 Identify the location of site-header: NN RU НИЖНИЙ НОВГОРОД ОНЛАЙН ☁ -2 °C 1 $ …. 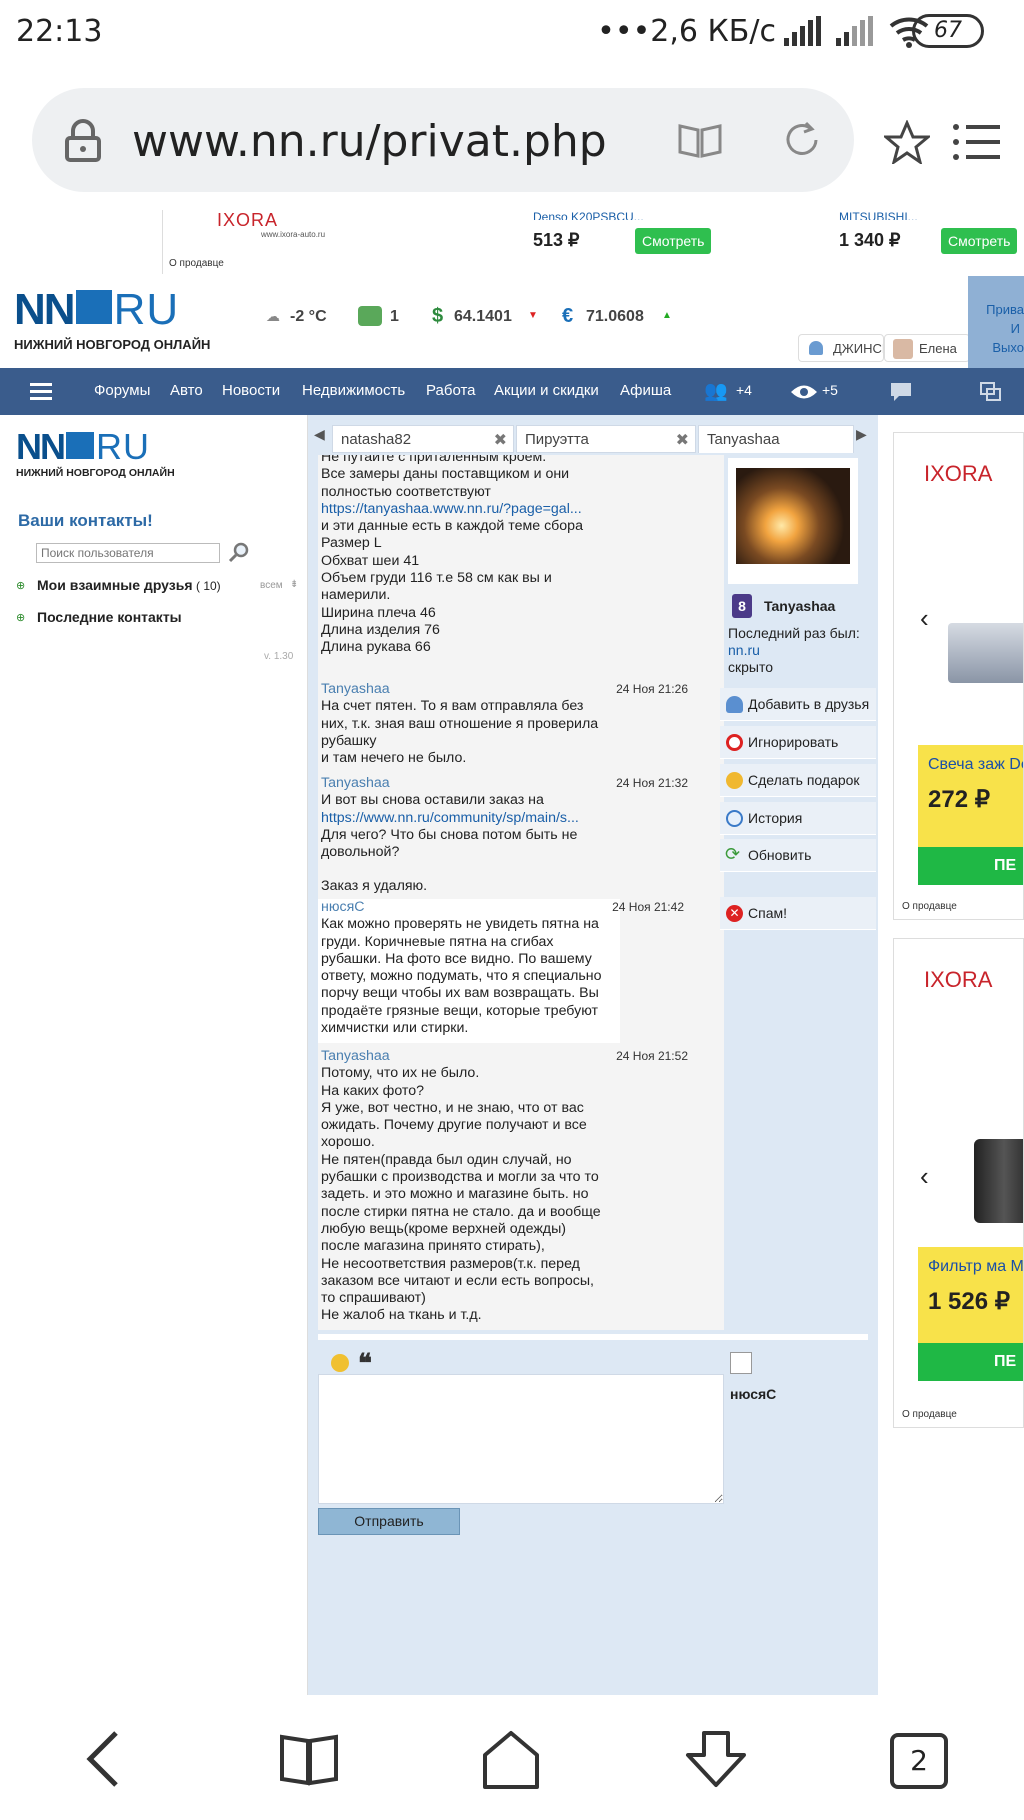
(512, 322).